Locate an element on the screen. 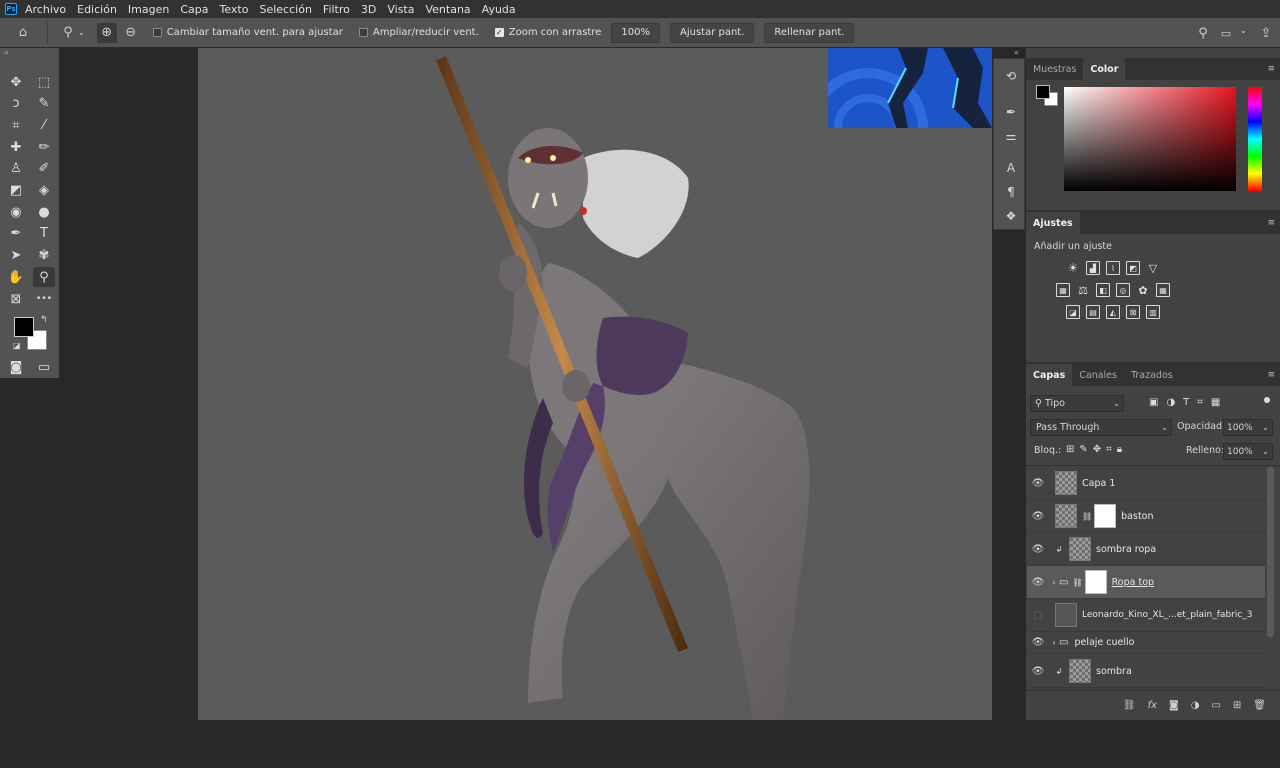 Image resolution: width=1280 pixels, height=768 pixels. foreground-color-chip is located at coordinates (1043, 92).